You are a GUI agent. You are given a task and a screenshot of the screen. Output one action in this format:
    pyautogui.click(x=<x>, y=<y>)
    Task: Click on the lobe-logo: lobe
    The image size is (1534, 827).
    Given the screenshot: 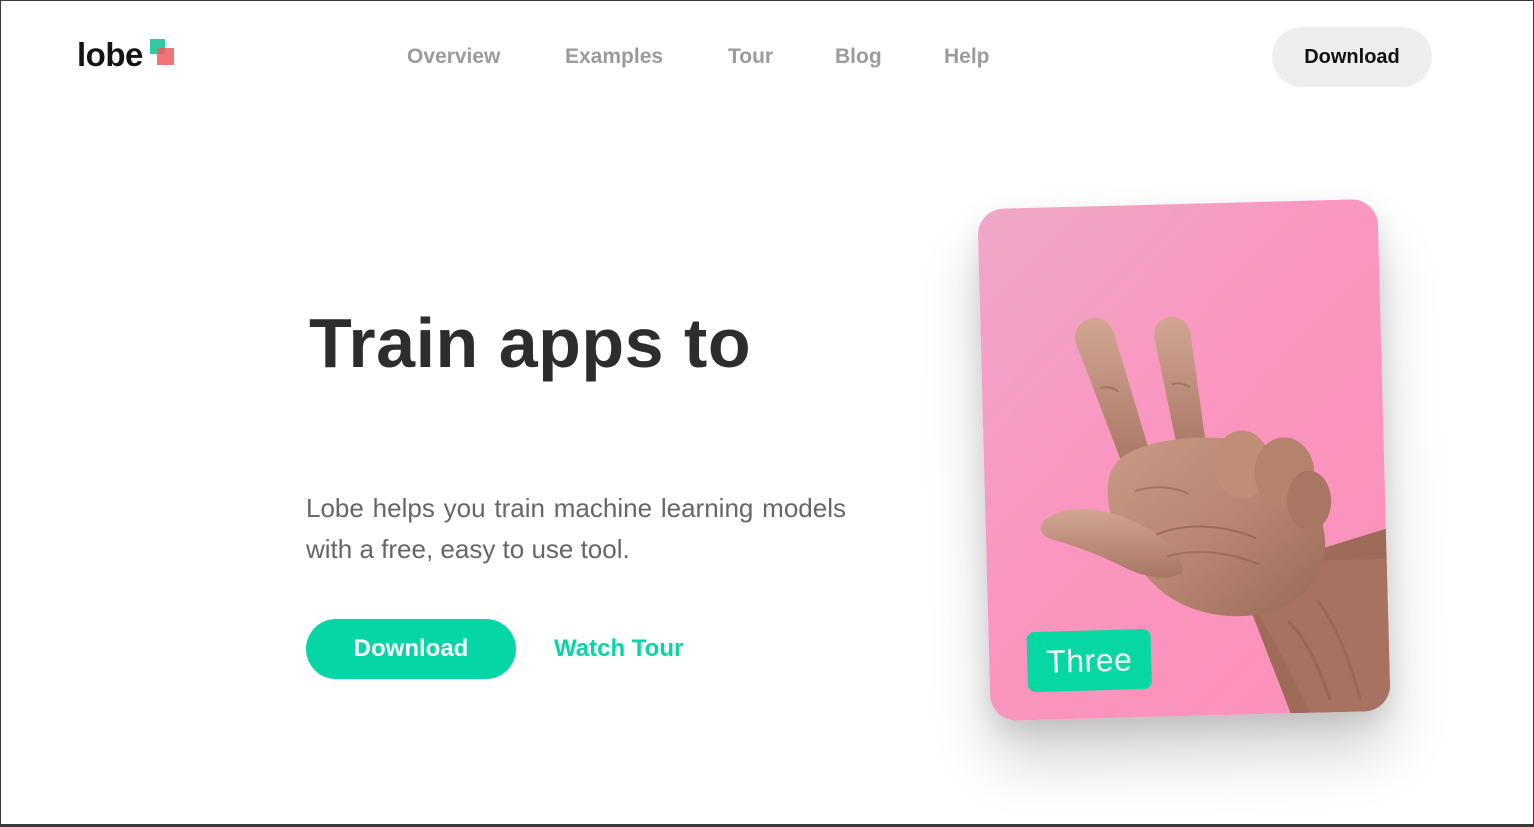 What is the action you would take?
    pyautogui.click(x=126, y=55)
    